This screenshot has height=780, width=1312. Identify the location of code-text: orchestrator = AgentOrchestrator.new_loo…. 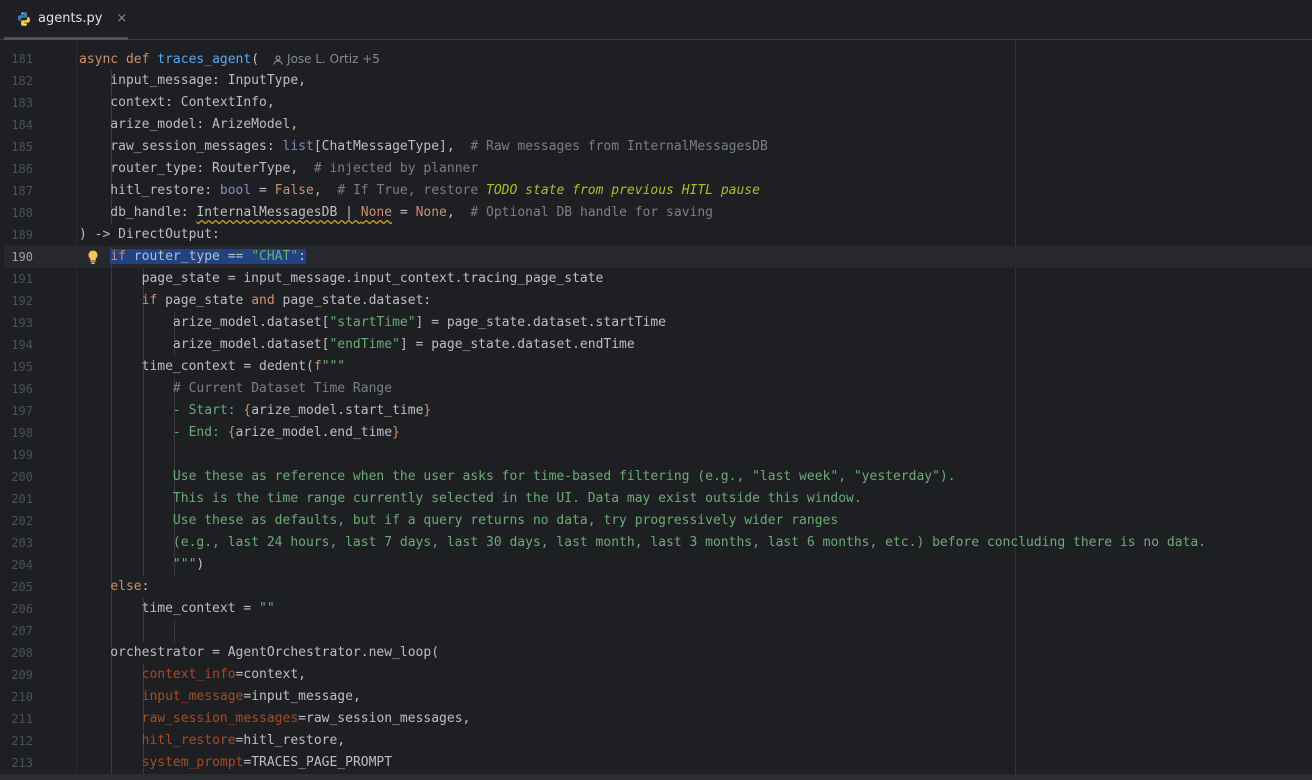
(259, 652).